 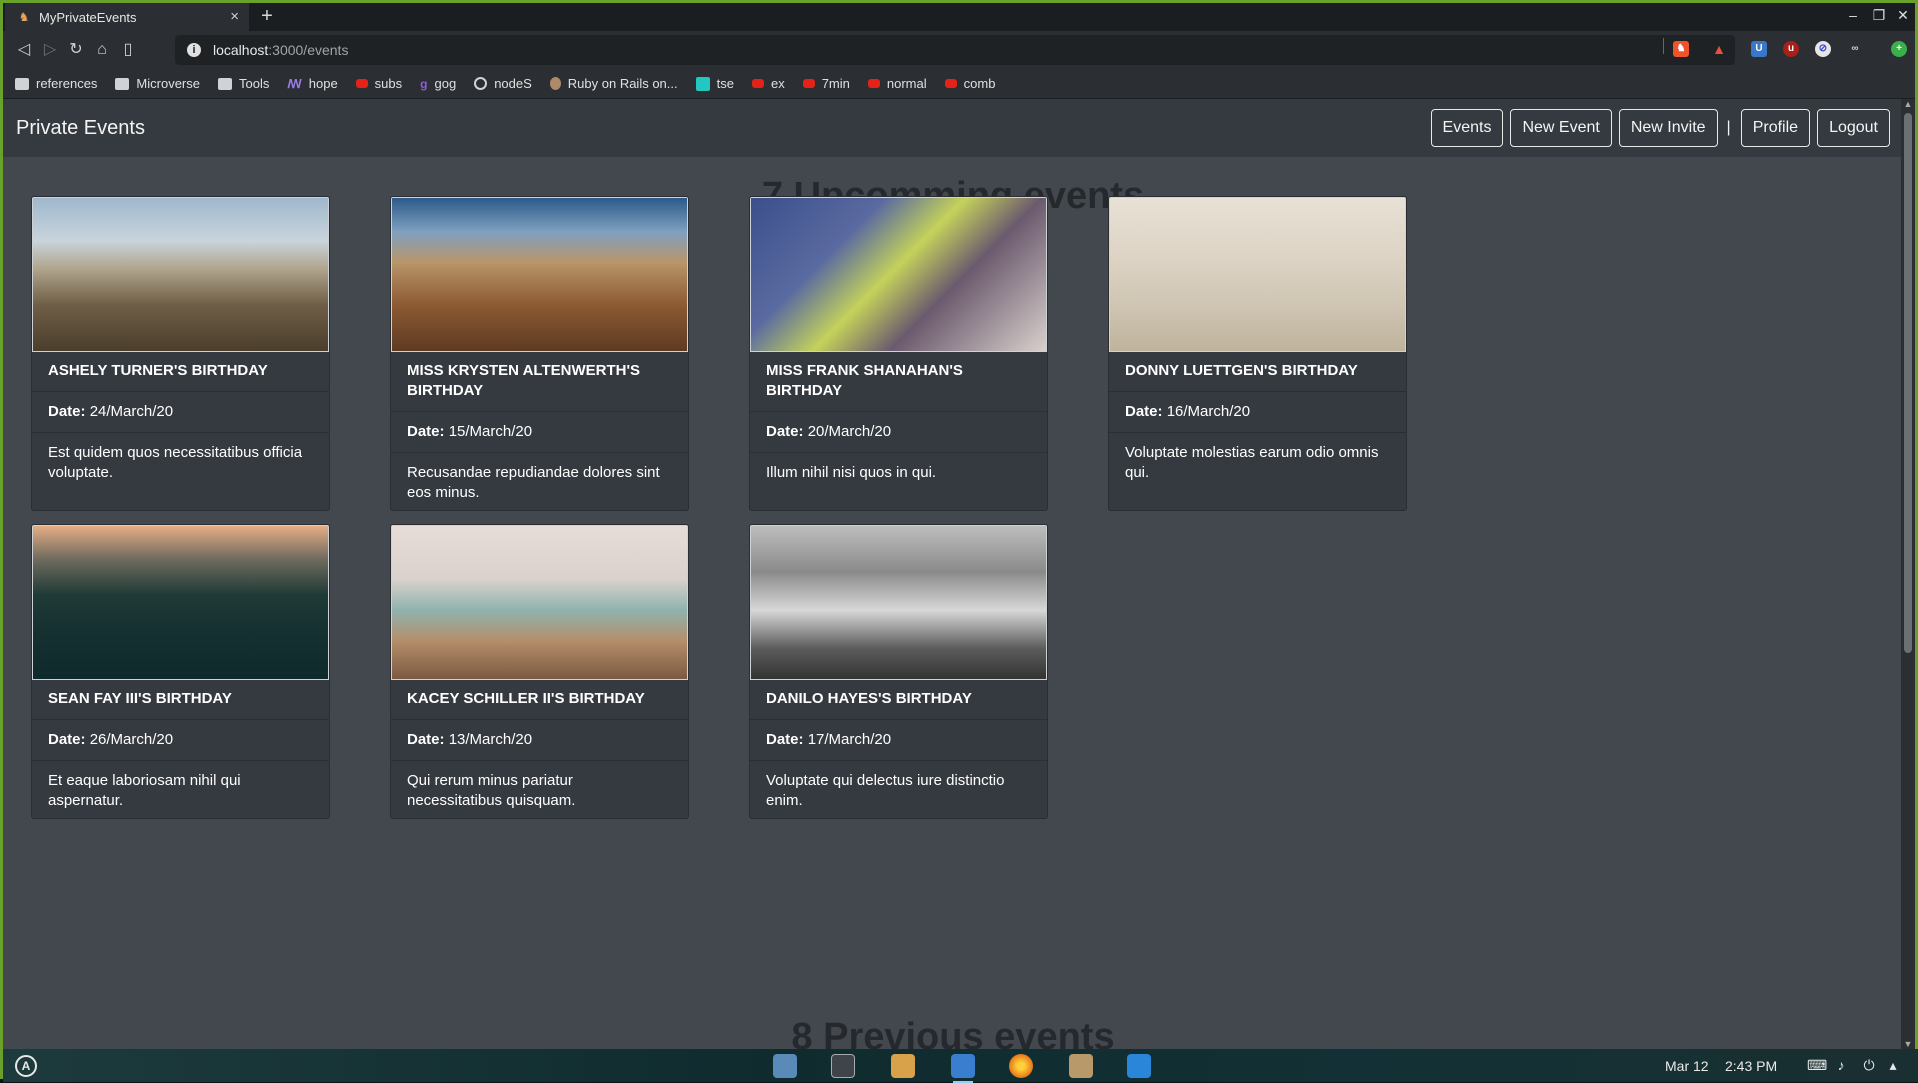 I want to click on extension-bitwarden-icon: U, so click(x=1759, y=49).